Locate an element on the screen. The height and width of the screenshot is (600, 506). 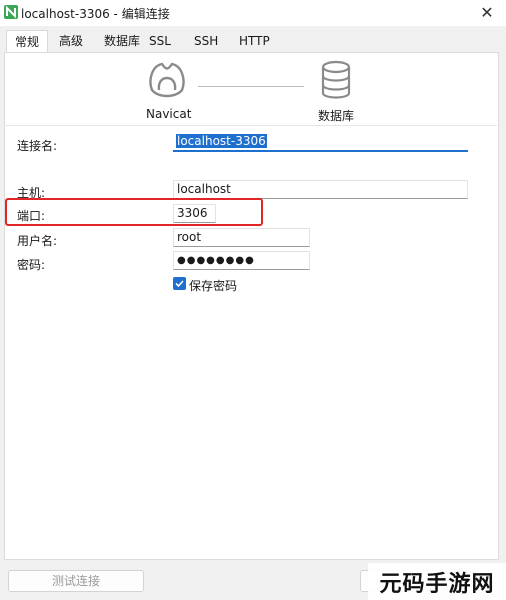
tab-ssh: SSH is located at coordinates (206, 41).